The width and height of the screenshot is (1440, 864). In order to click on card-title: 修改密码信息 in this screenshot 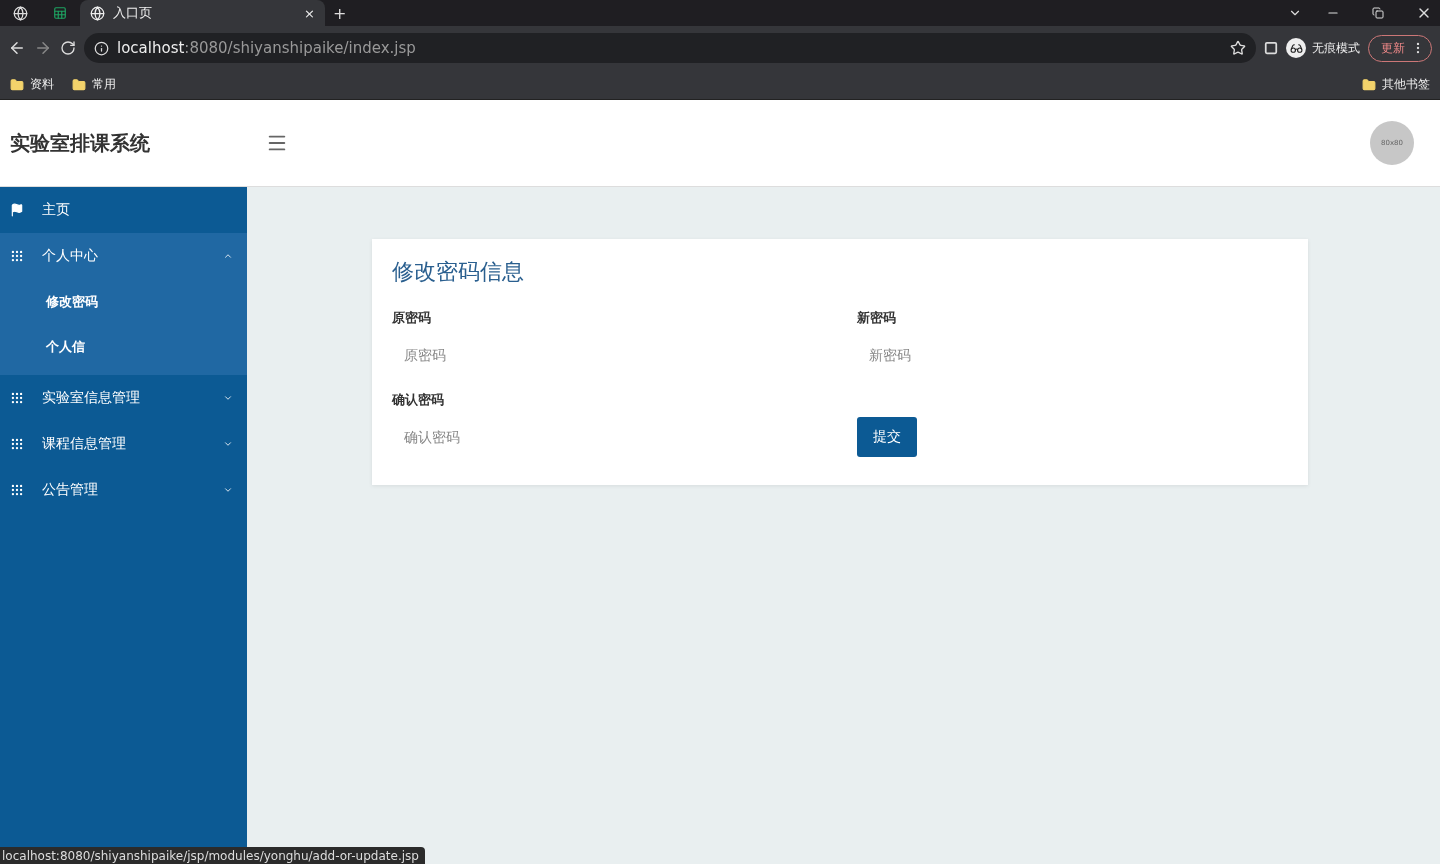, I will do `click(458, 272)`.